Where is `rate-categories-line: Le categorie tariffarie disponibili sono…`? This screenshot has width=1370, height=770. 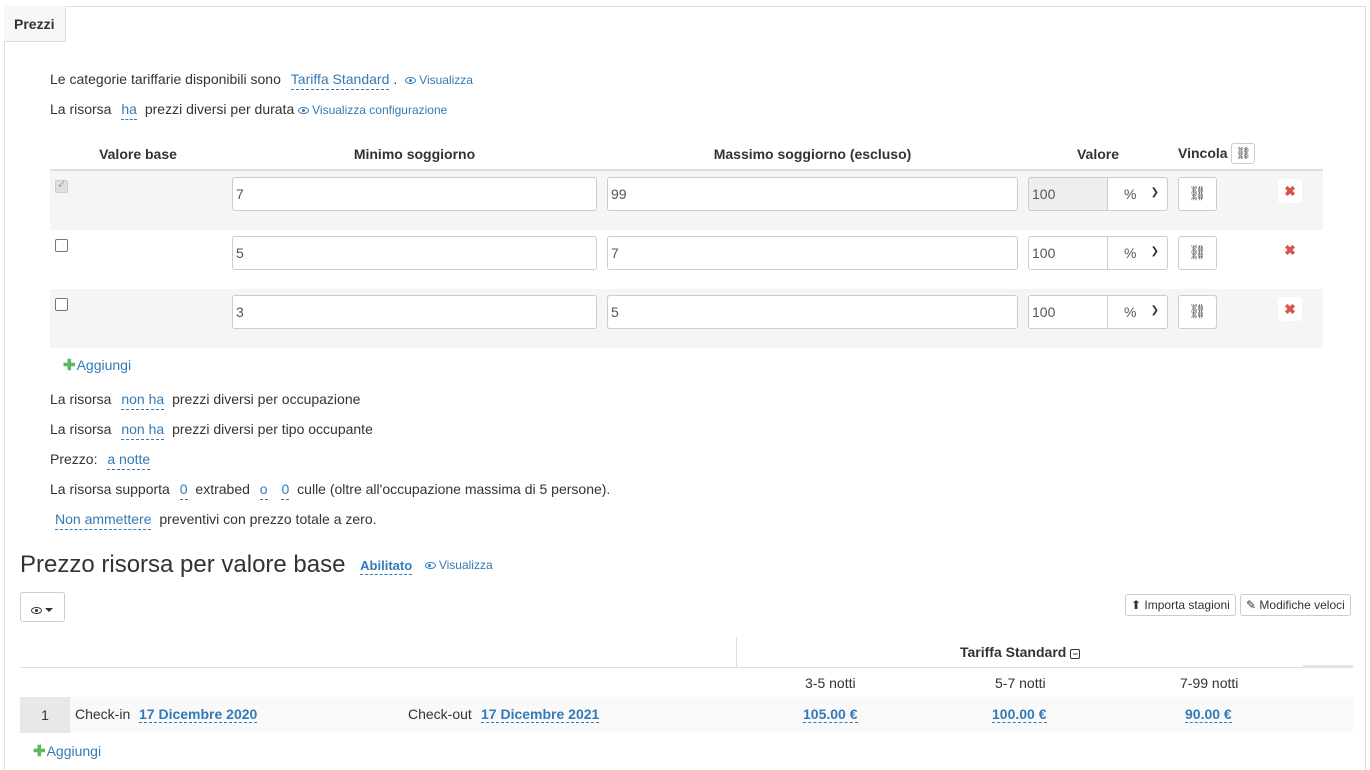 rate-categories-line: Le categorie tariffarie disponibili sono… is located at coordinates (261, 80).